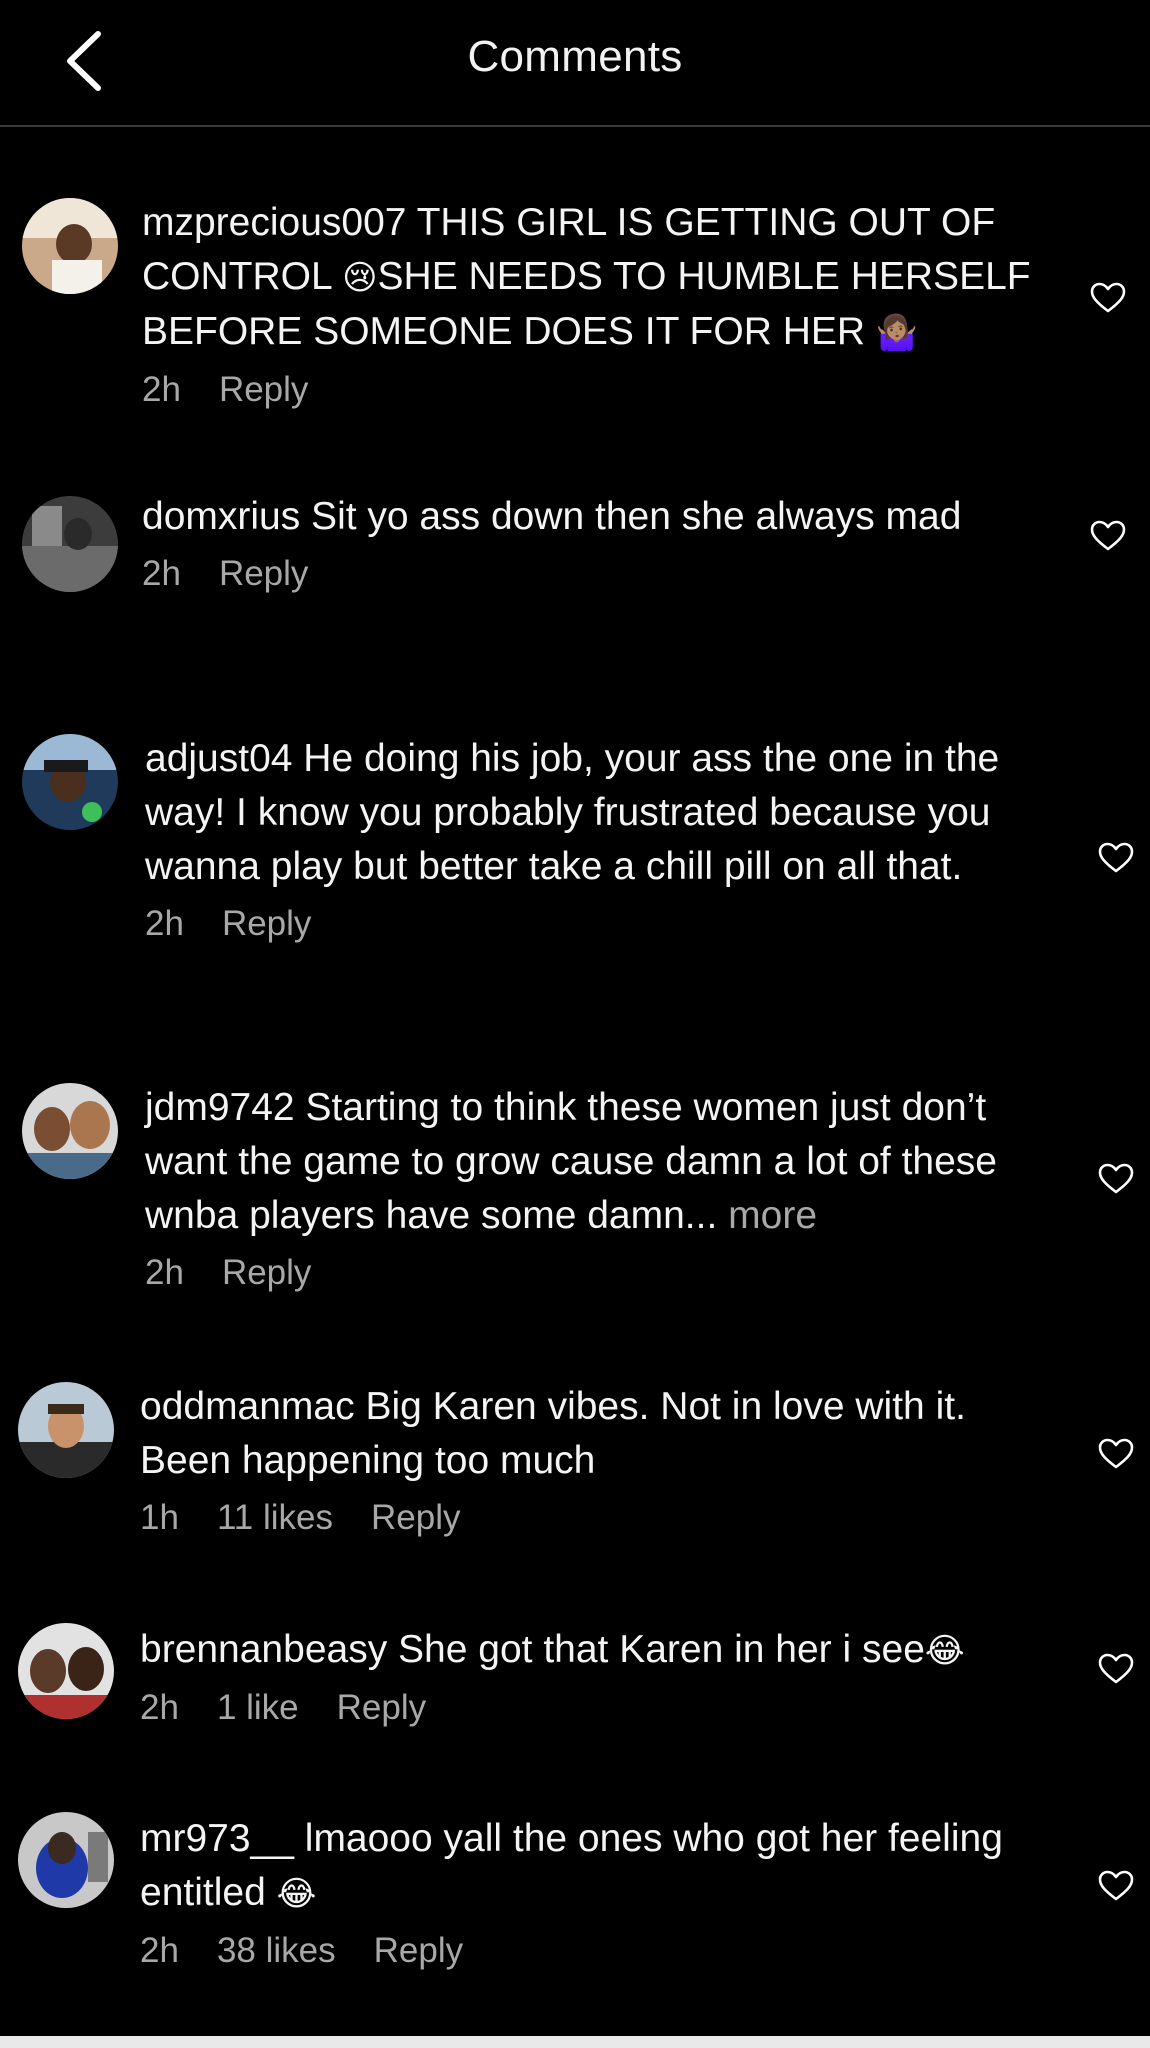 The image size is (1150, 2048). What do you see at coordinates (221, 516) in the screenshot?
I see `username-link: domxrius` at bounding box center [221, 516].